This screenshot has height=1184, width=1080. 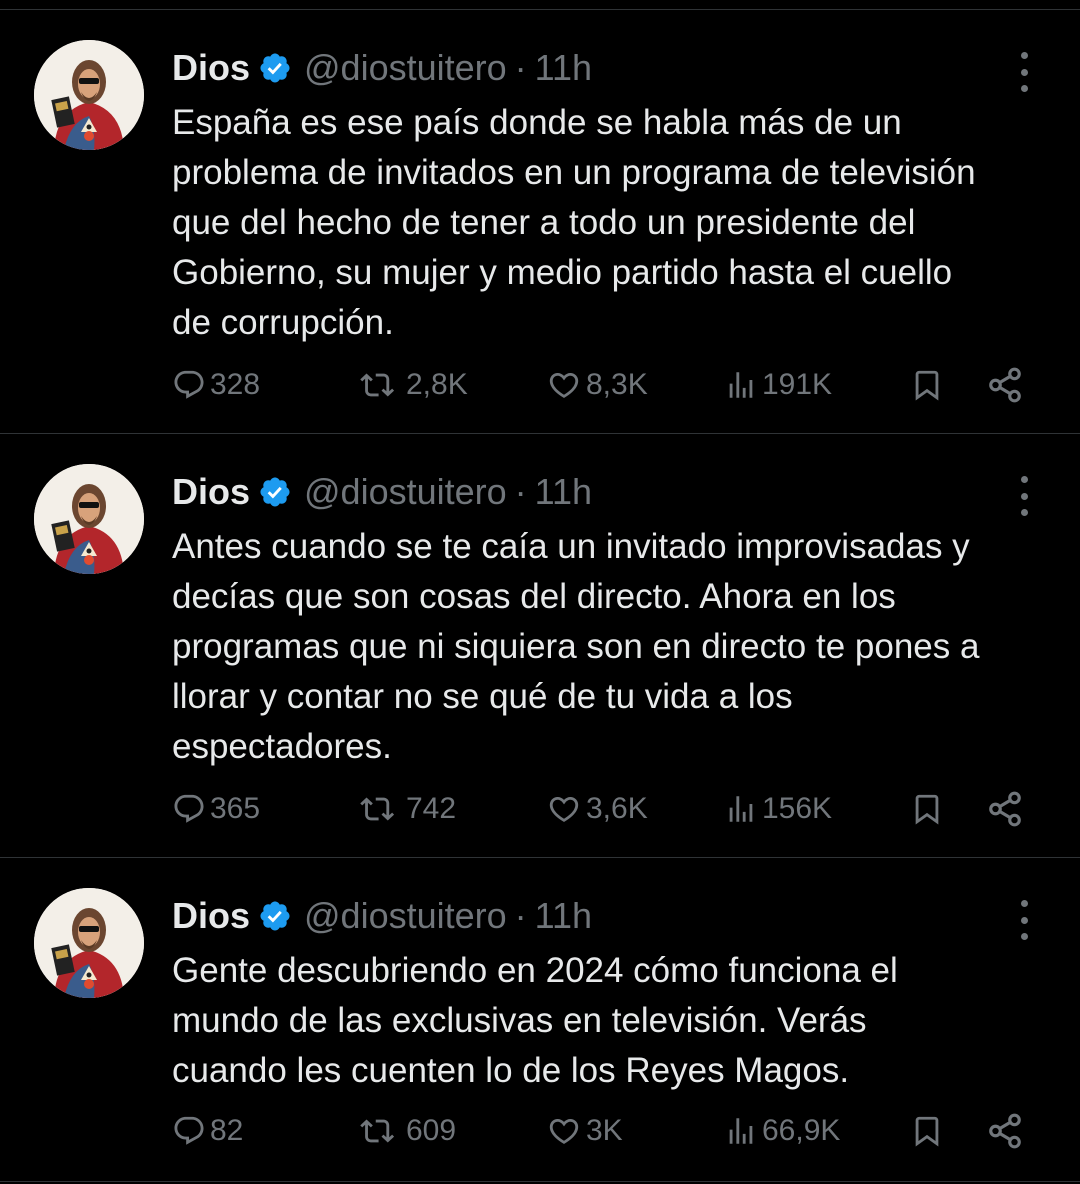 What do you see at coordinates (801, 1130) in the screenshot?
I see `views-count: 66,9K` at bounding box center [801, 1130].